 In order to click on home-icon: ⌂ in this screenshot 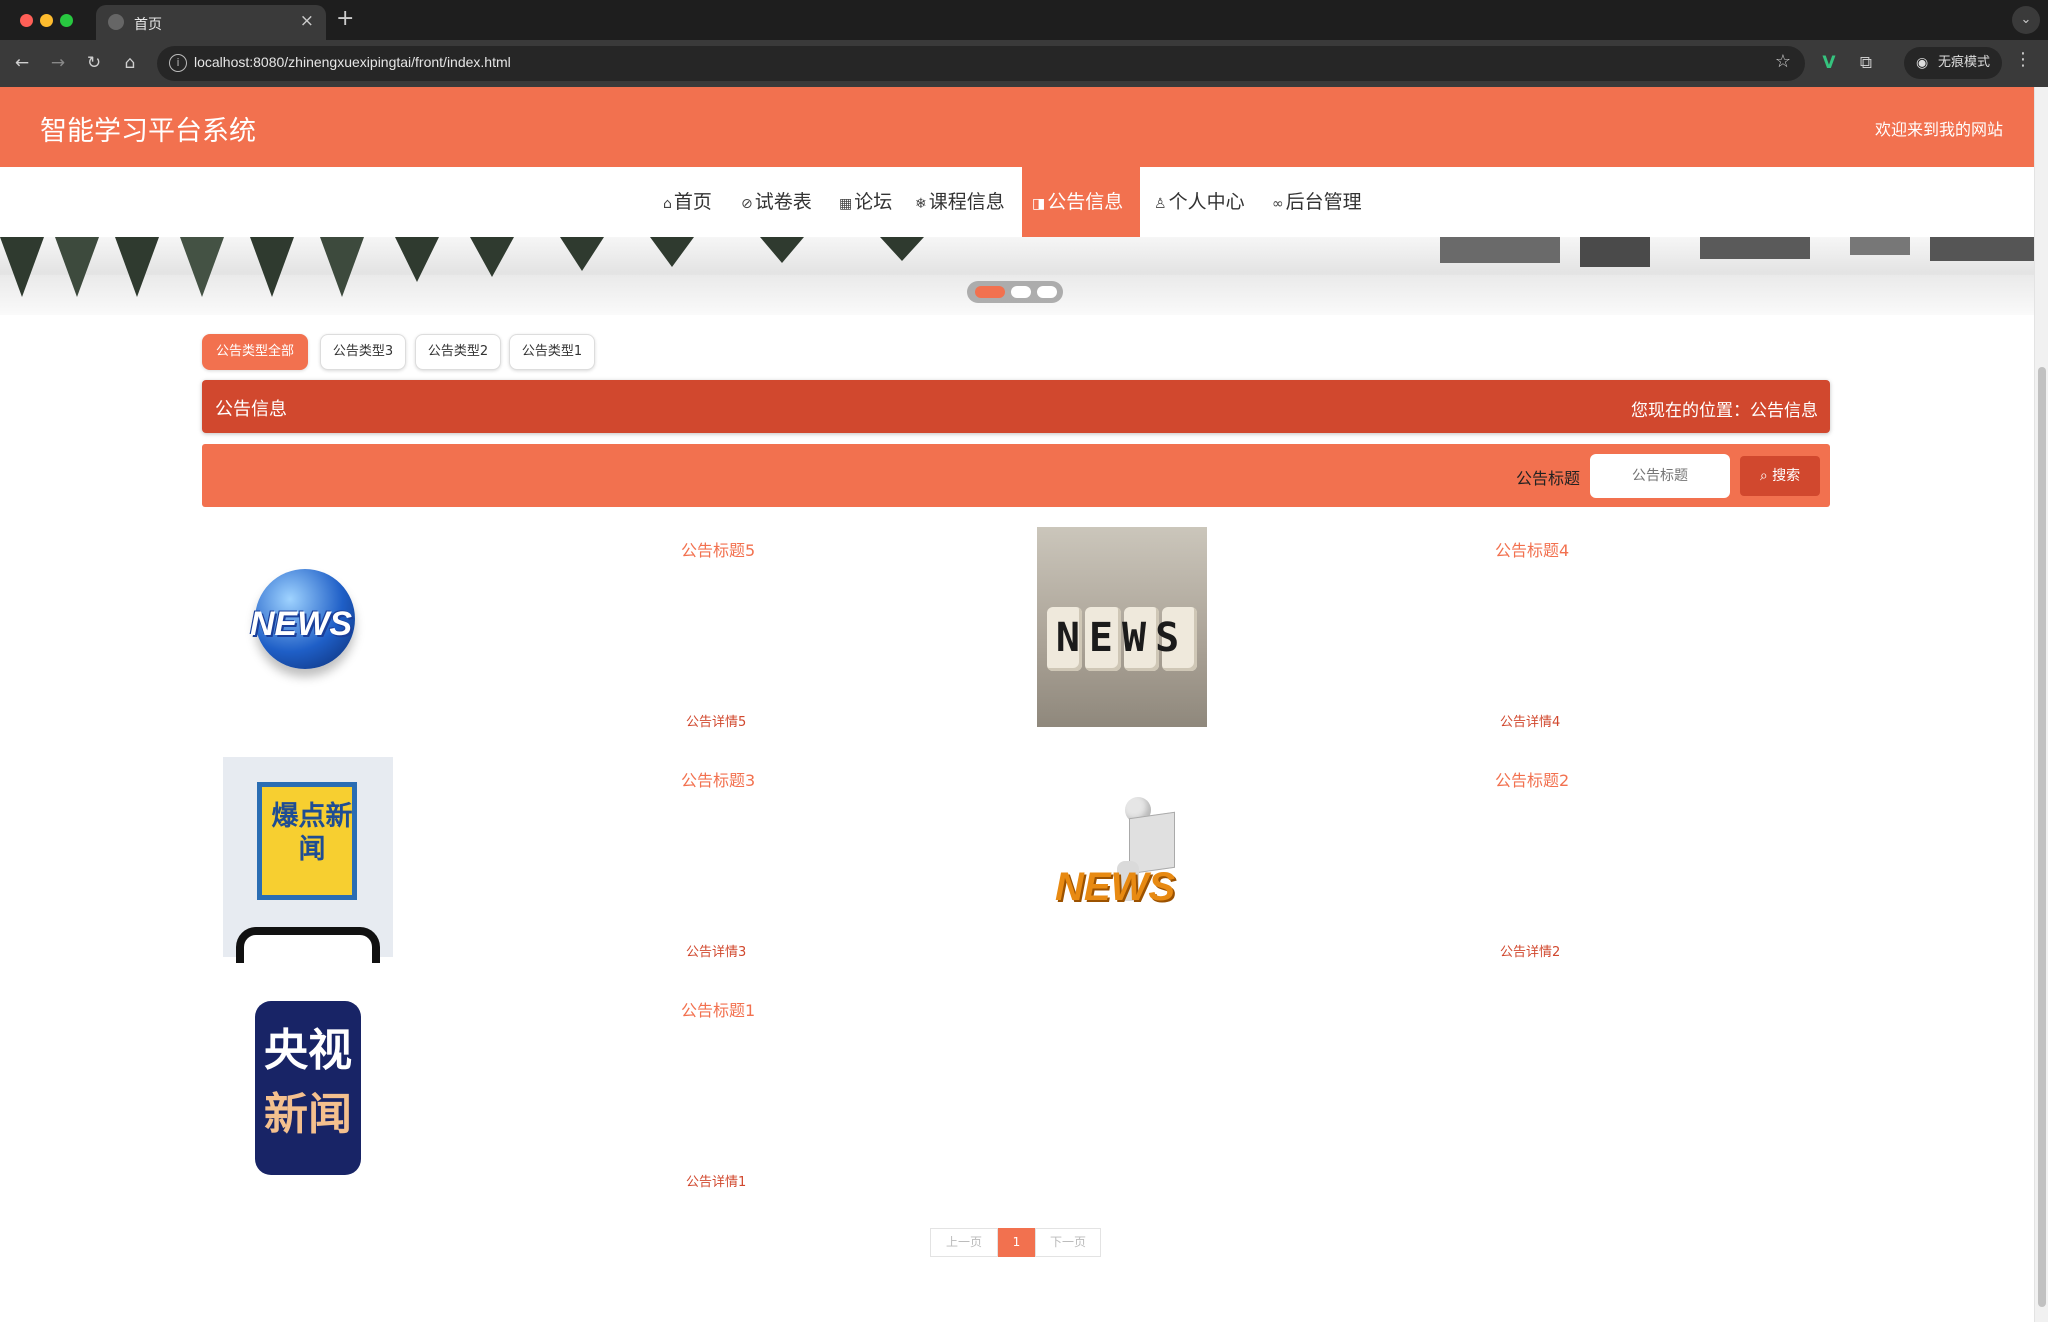, I will do `click(667, 204)`.